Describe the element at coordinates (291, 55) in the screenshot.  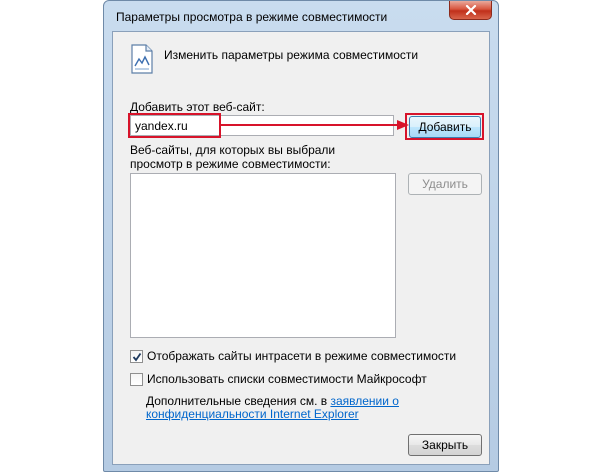
I see `header-text: Изменить параметры режима совместимости` at that location.